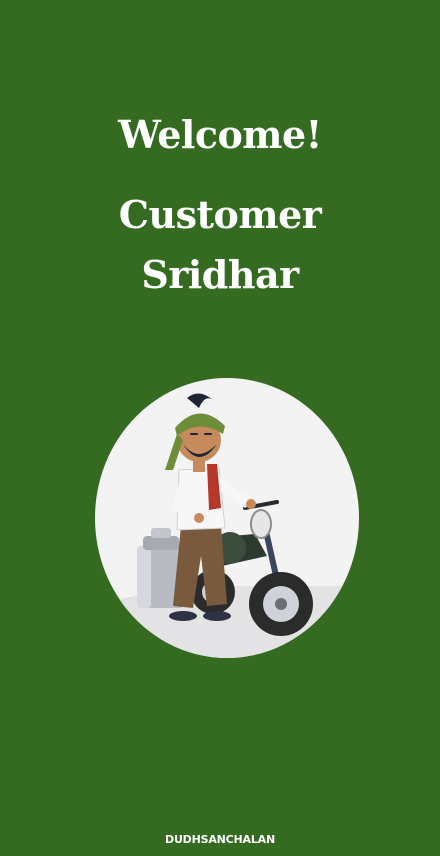  What do you see at coordinates (220, 839) in the screenshot?
I see `brand-footer-text: DUDHSANCHALAN` at bounding box center [220, 839].